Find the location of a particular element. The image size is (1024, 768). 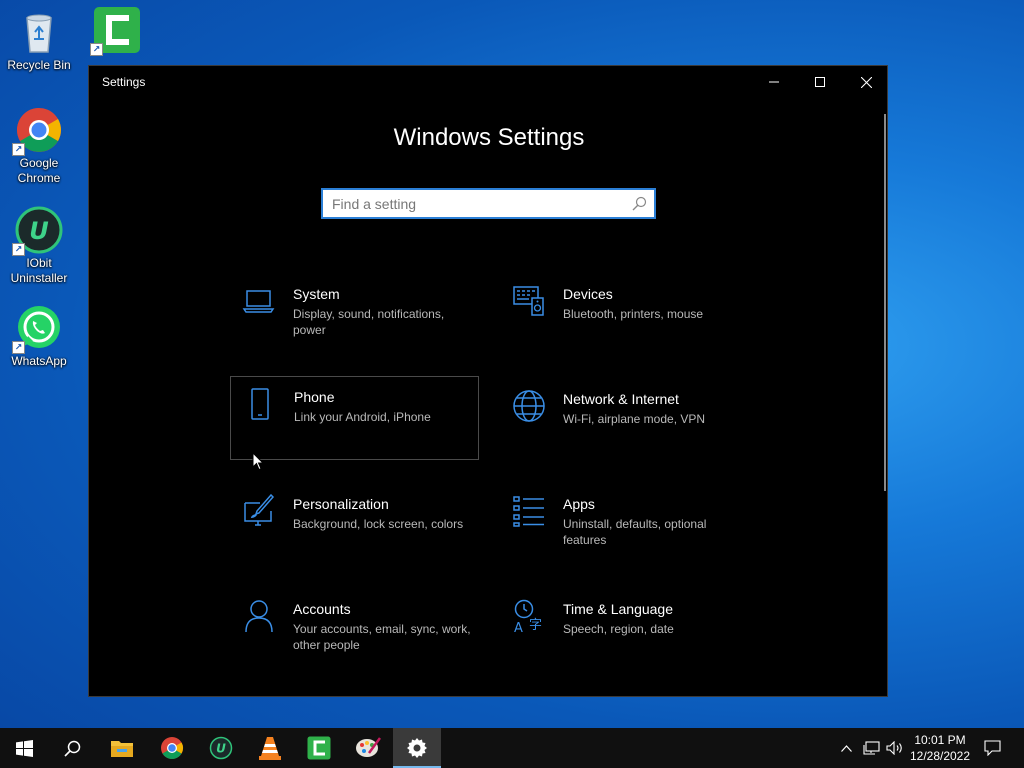

person-icon is located at coordinates (259, 616).